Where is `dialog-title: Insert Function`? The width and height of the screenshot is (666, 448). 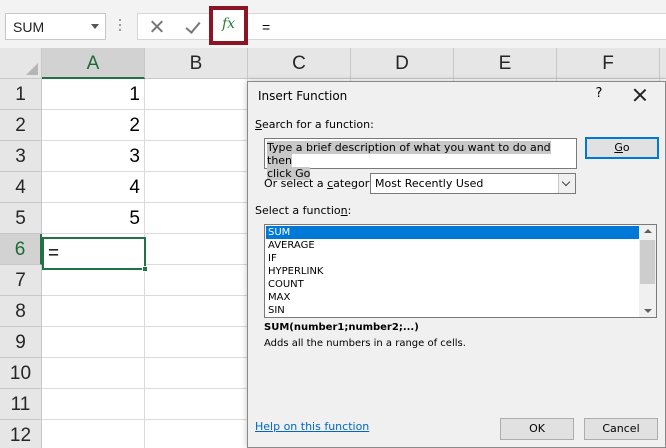 dialog-title: Insert Function is located at coordinates (303, 96).